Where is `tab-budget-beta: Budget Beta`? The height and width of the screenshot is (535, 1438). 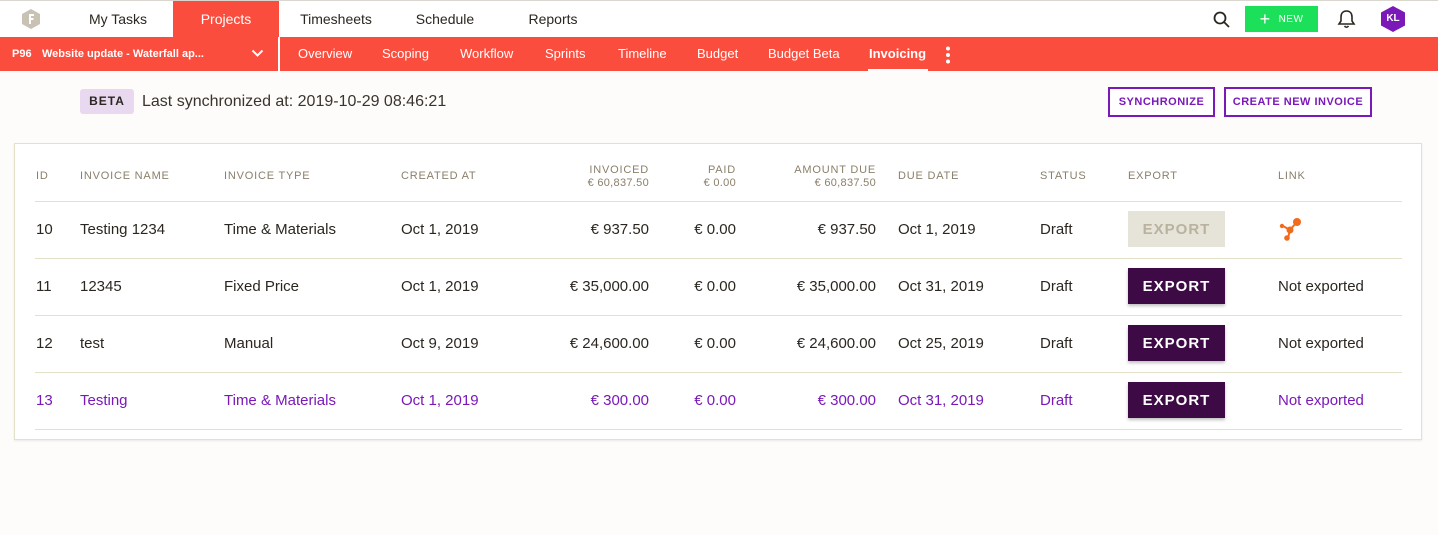
tab-budget-beta: Budget Beta is located at coordinates (804, 54).